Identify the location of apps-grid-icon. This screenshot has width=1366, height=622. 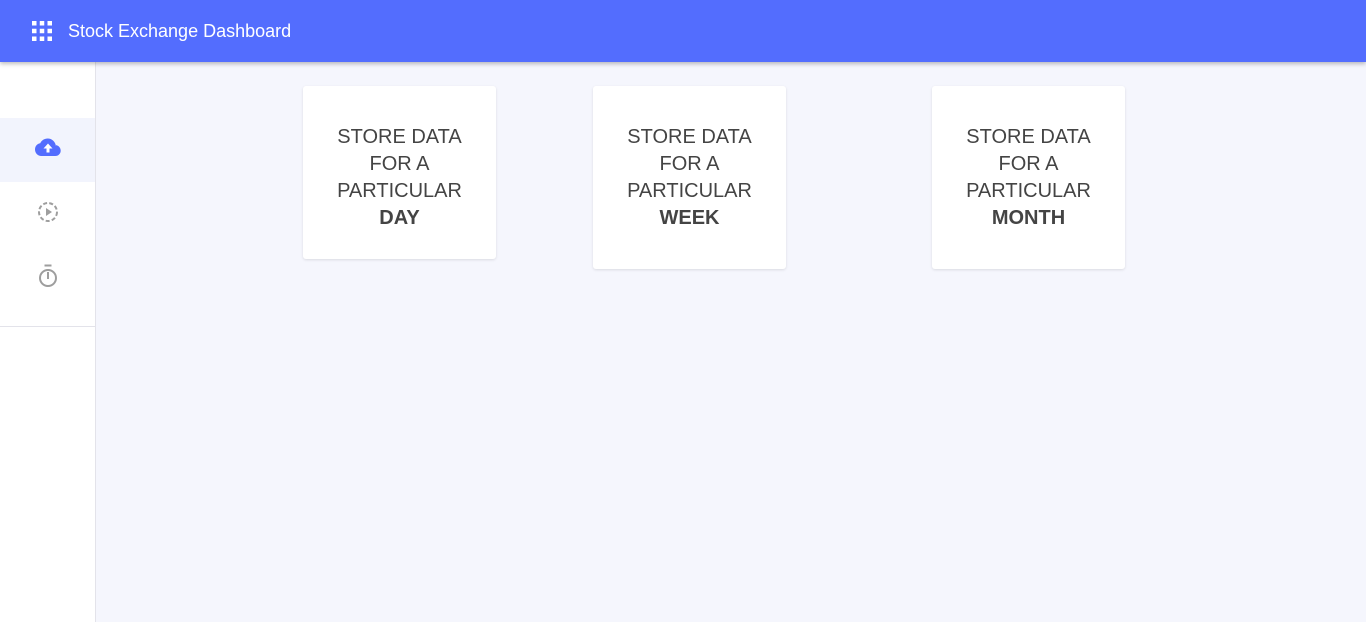
(42, 31).